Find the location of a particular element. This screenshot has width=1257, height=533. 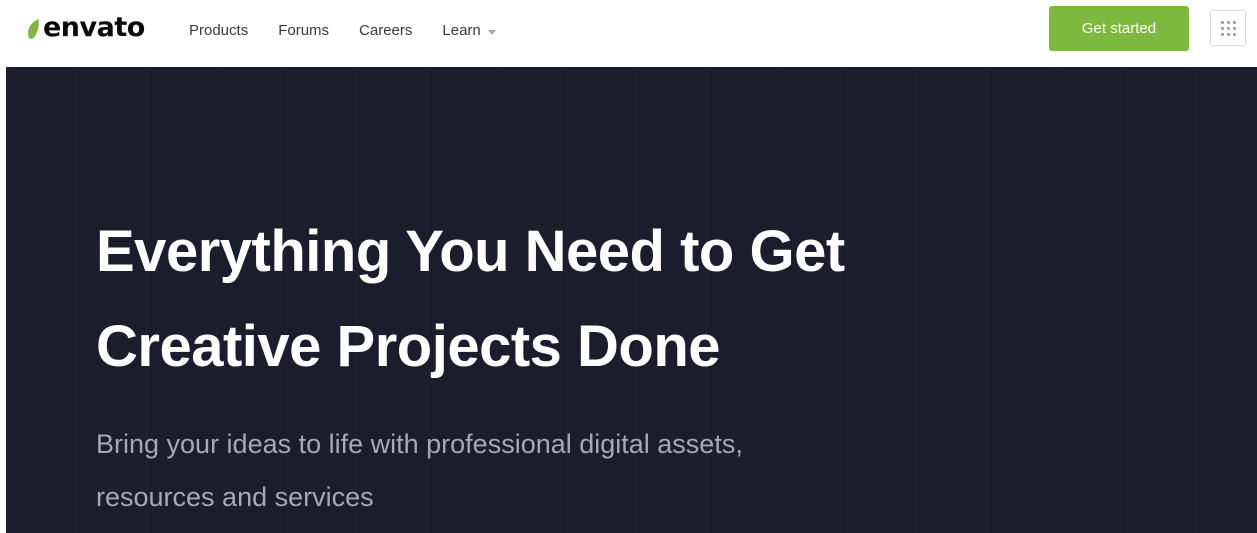

nav-item-forums: Forums is located at coordinates (303, 31).